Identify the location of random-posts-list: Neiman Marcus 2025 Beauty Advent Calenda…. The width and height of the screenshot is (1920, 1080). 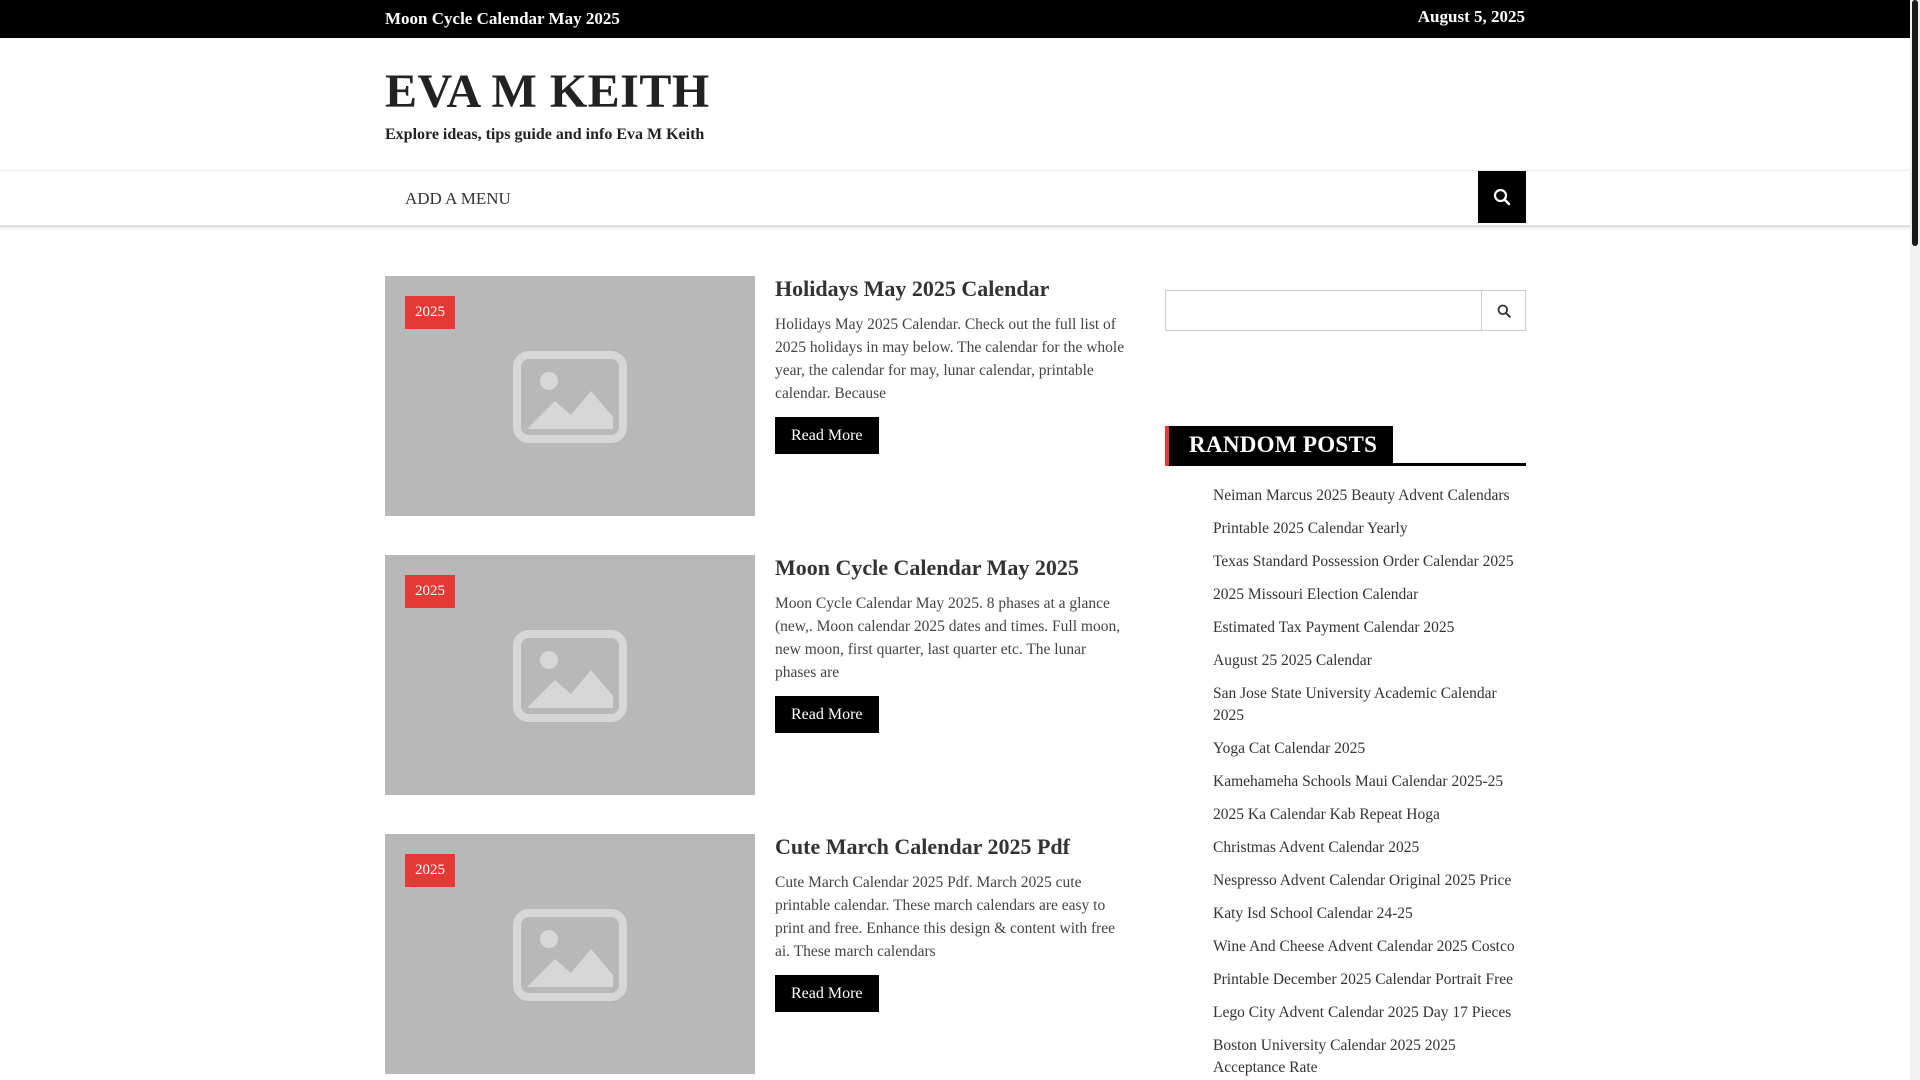
(1345, 782).